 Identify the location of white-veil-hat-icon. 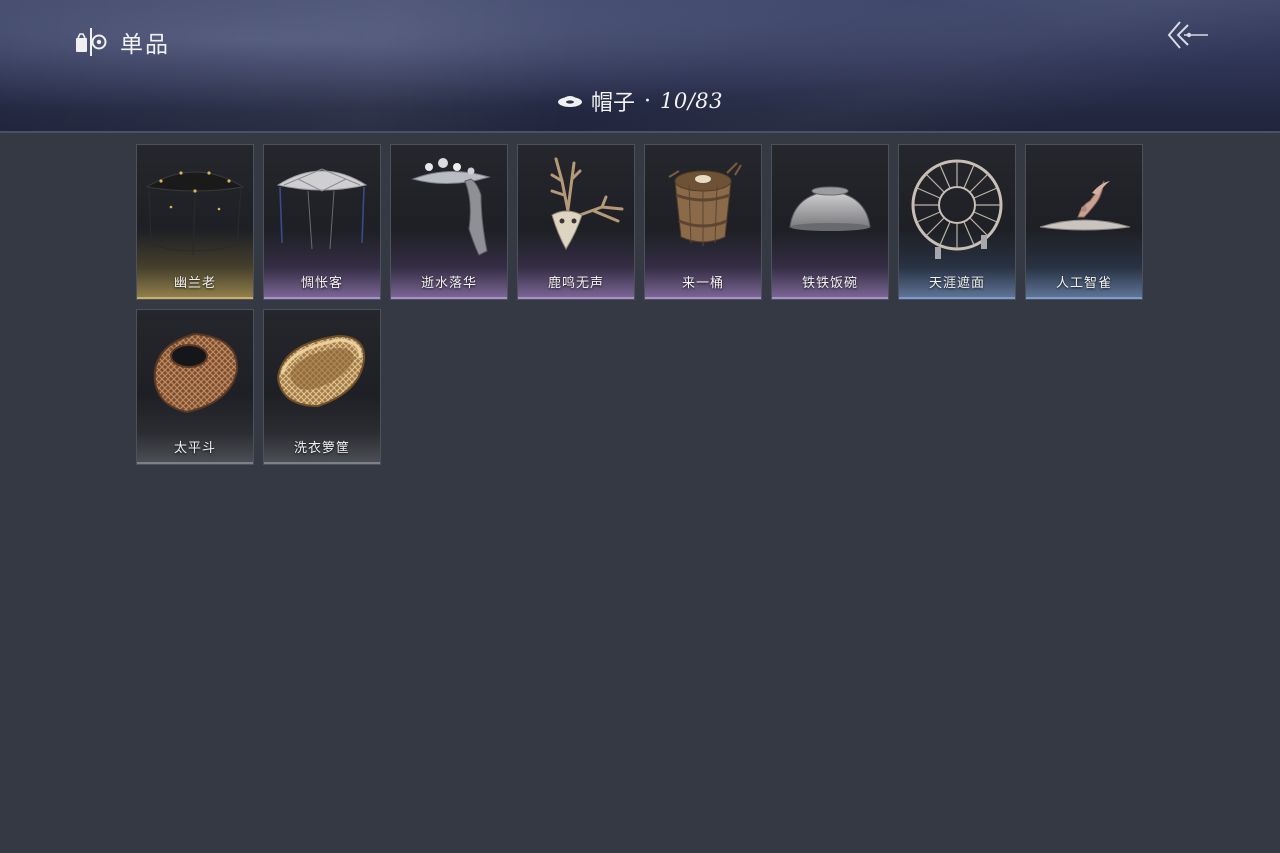
(322, 209).